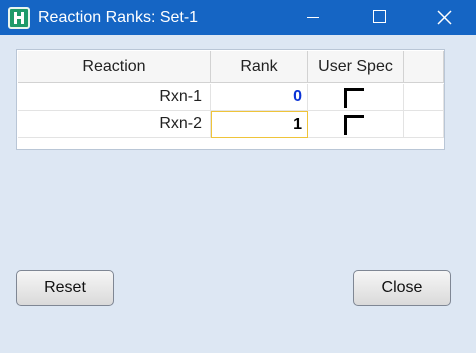 Image resolution: width=476 pixels, height=353 pixels. Describe the element at coordinates (114, 124) in the screenshot. I see `reaction-cell: Rxn-2` at that location.